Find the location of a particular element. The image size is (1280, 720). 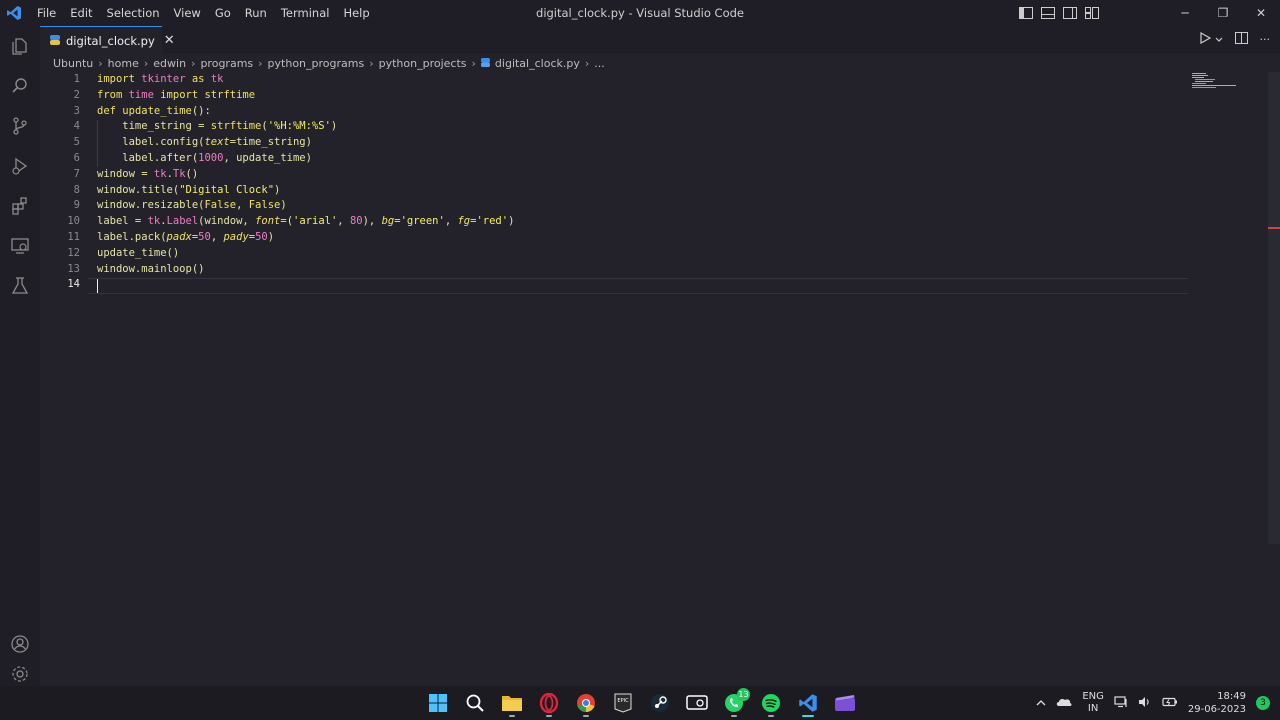

breadcrumb-item: edwin is located at coordinates (169, 63).